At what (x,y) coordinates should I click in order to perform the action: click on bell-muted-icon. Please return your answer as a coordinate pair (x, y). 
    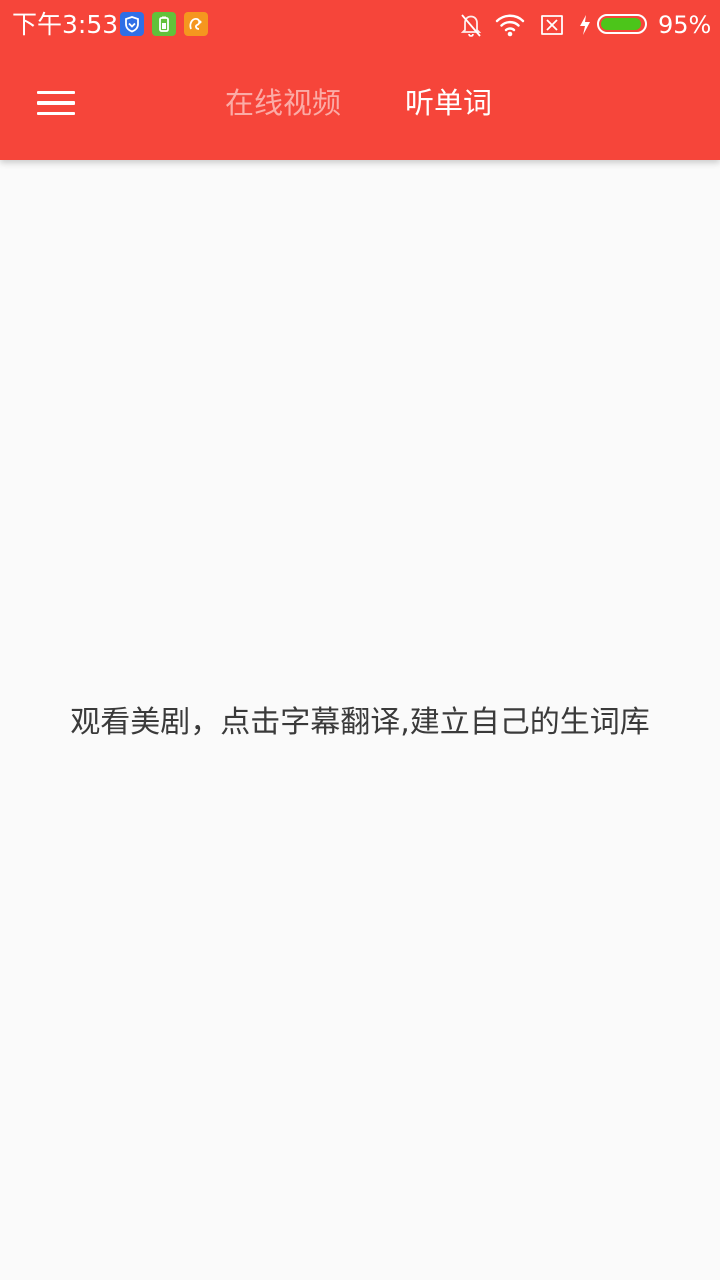
    Looking at the image, I should click on (471, 25).